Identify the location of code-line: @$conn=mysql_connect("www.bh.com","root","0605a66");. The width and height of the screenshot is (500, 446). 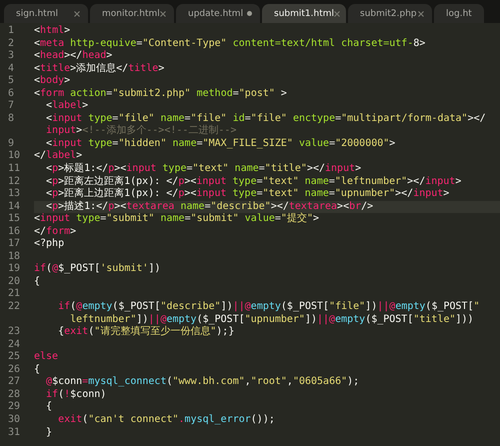
(202, 382).